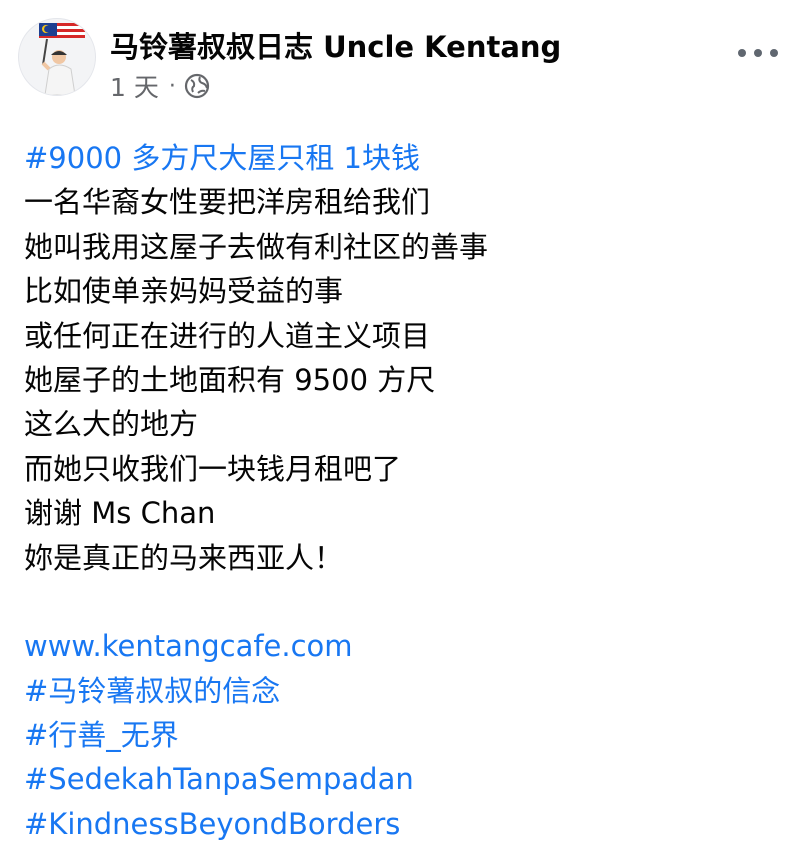 The width and height of the screenshot is (800, 853). I want to click on hashtag-title-link: #9000 多方尺大屋只租 1块钱, so click(404, 158).